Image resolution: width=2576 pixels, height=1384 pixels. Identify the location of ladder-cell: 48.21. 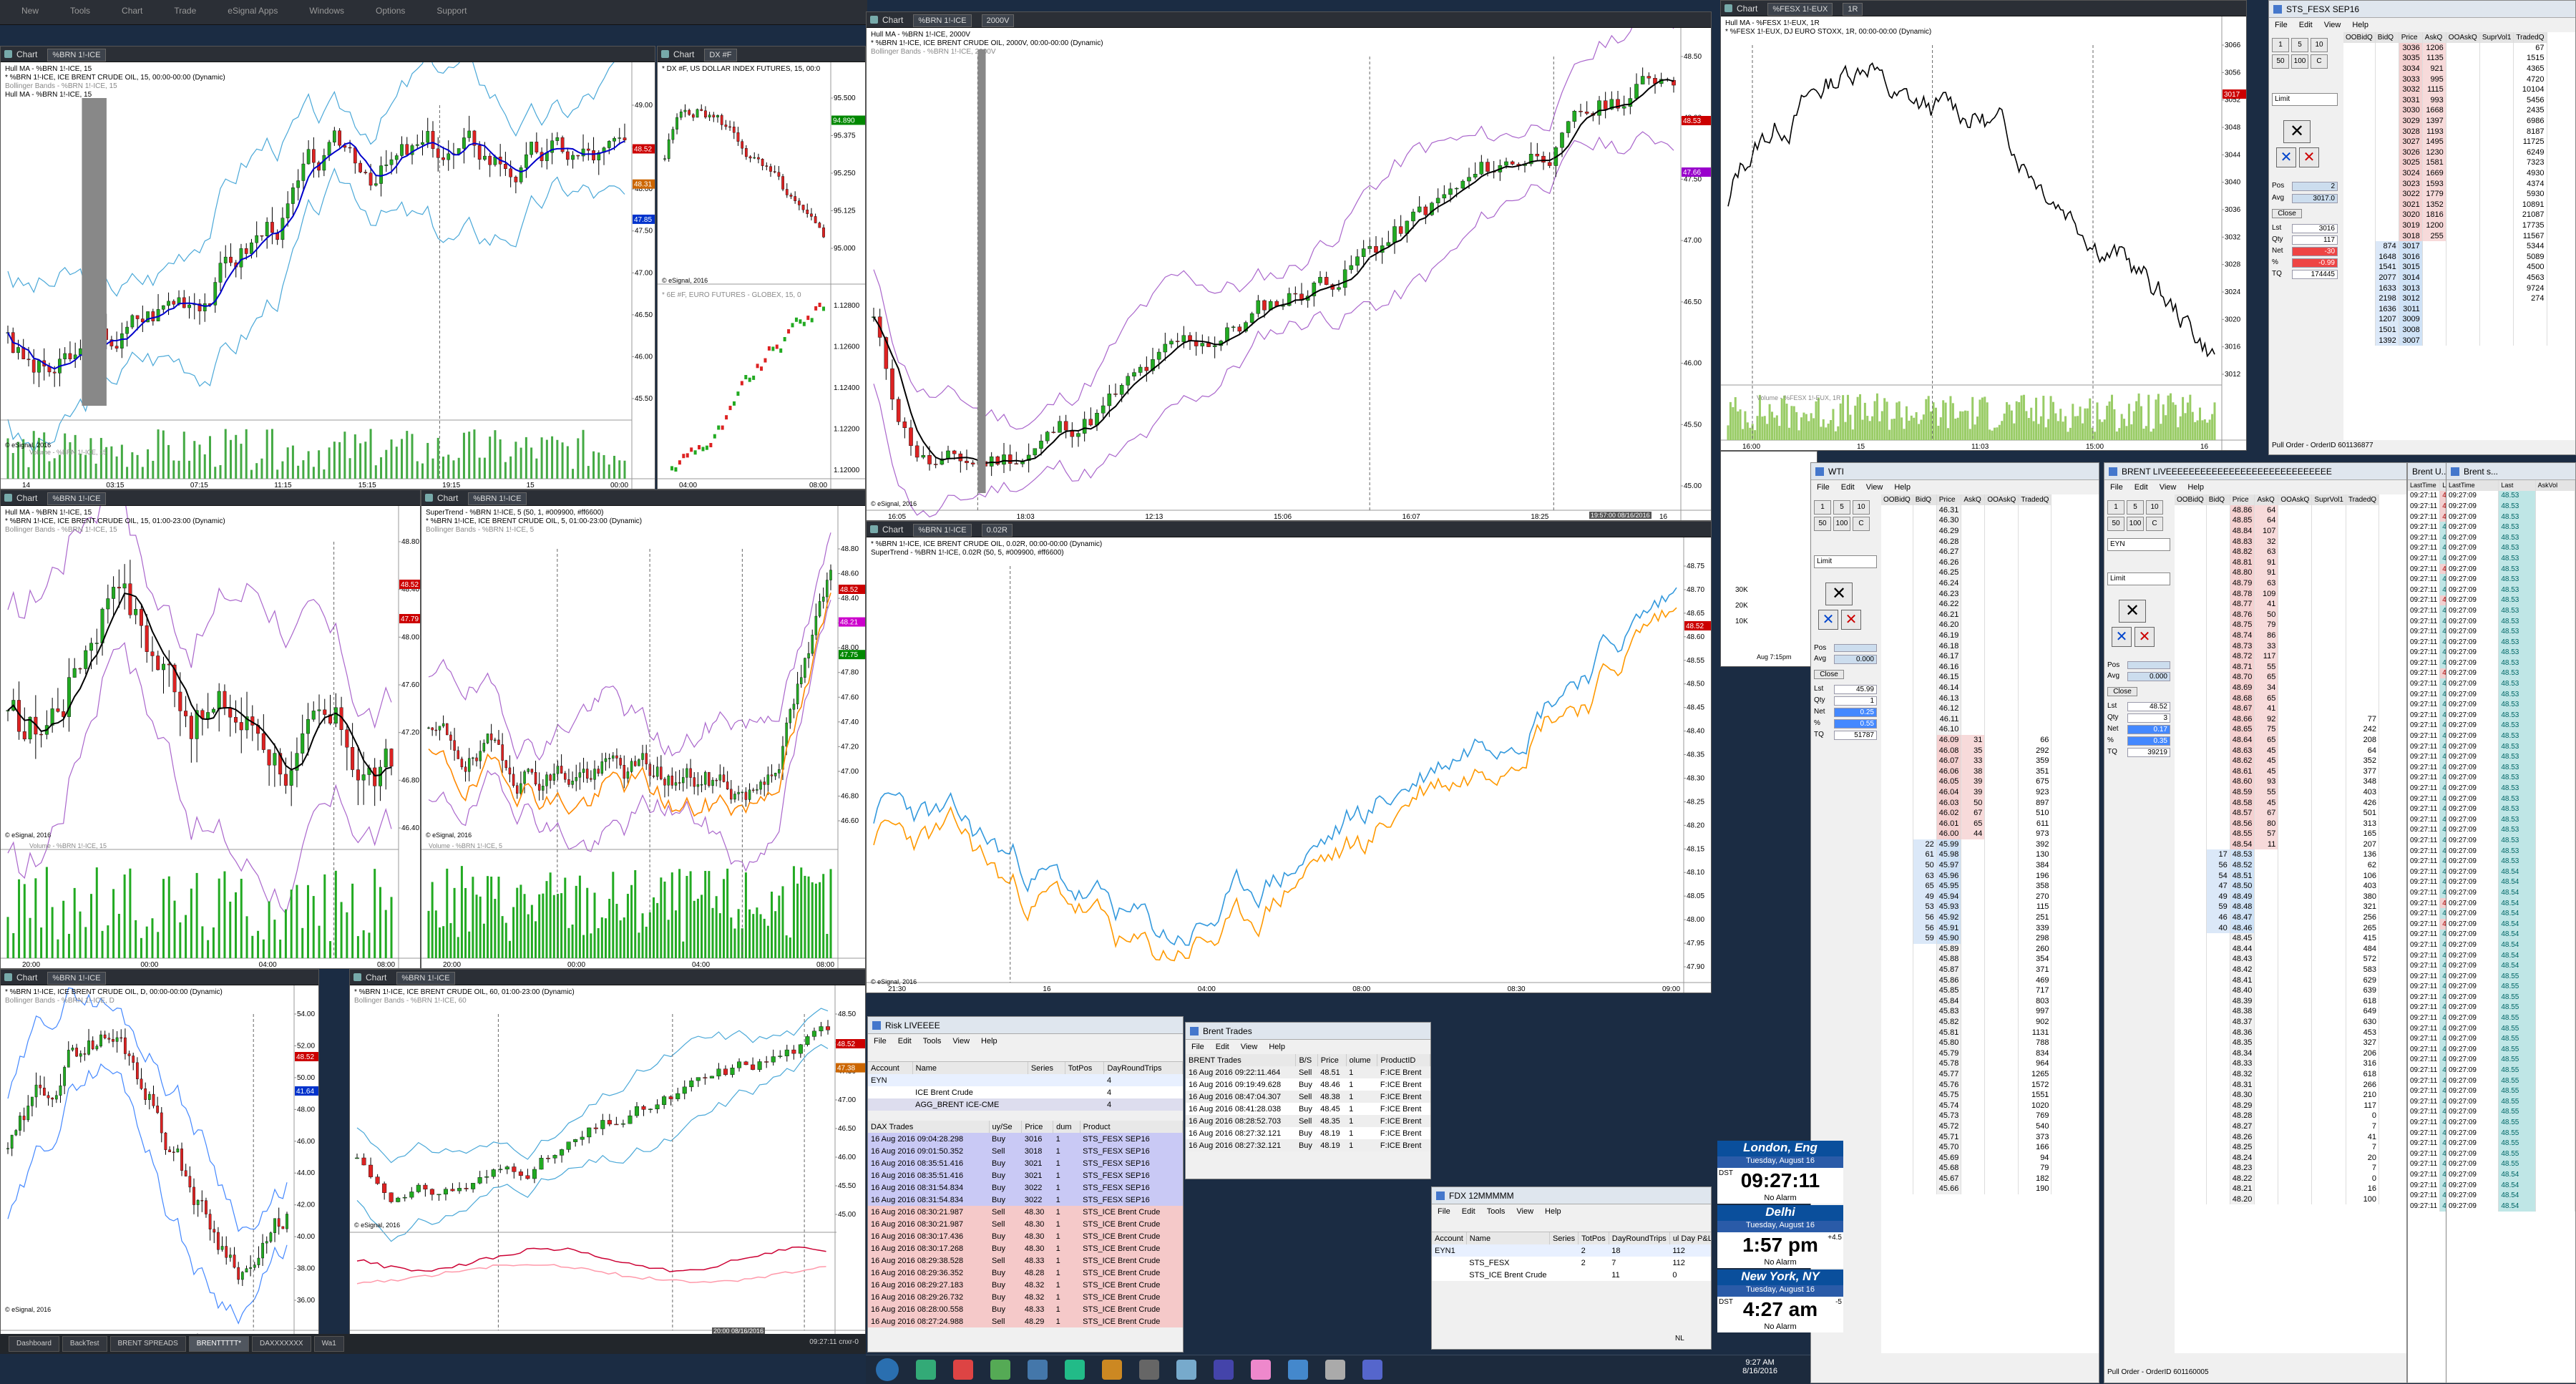
(2242, 1189).